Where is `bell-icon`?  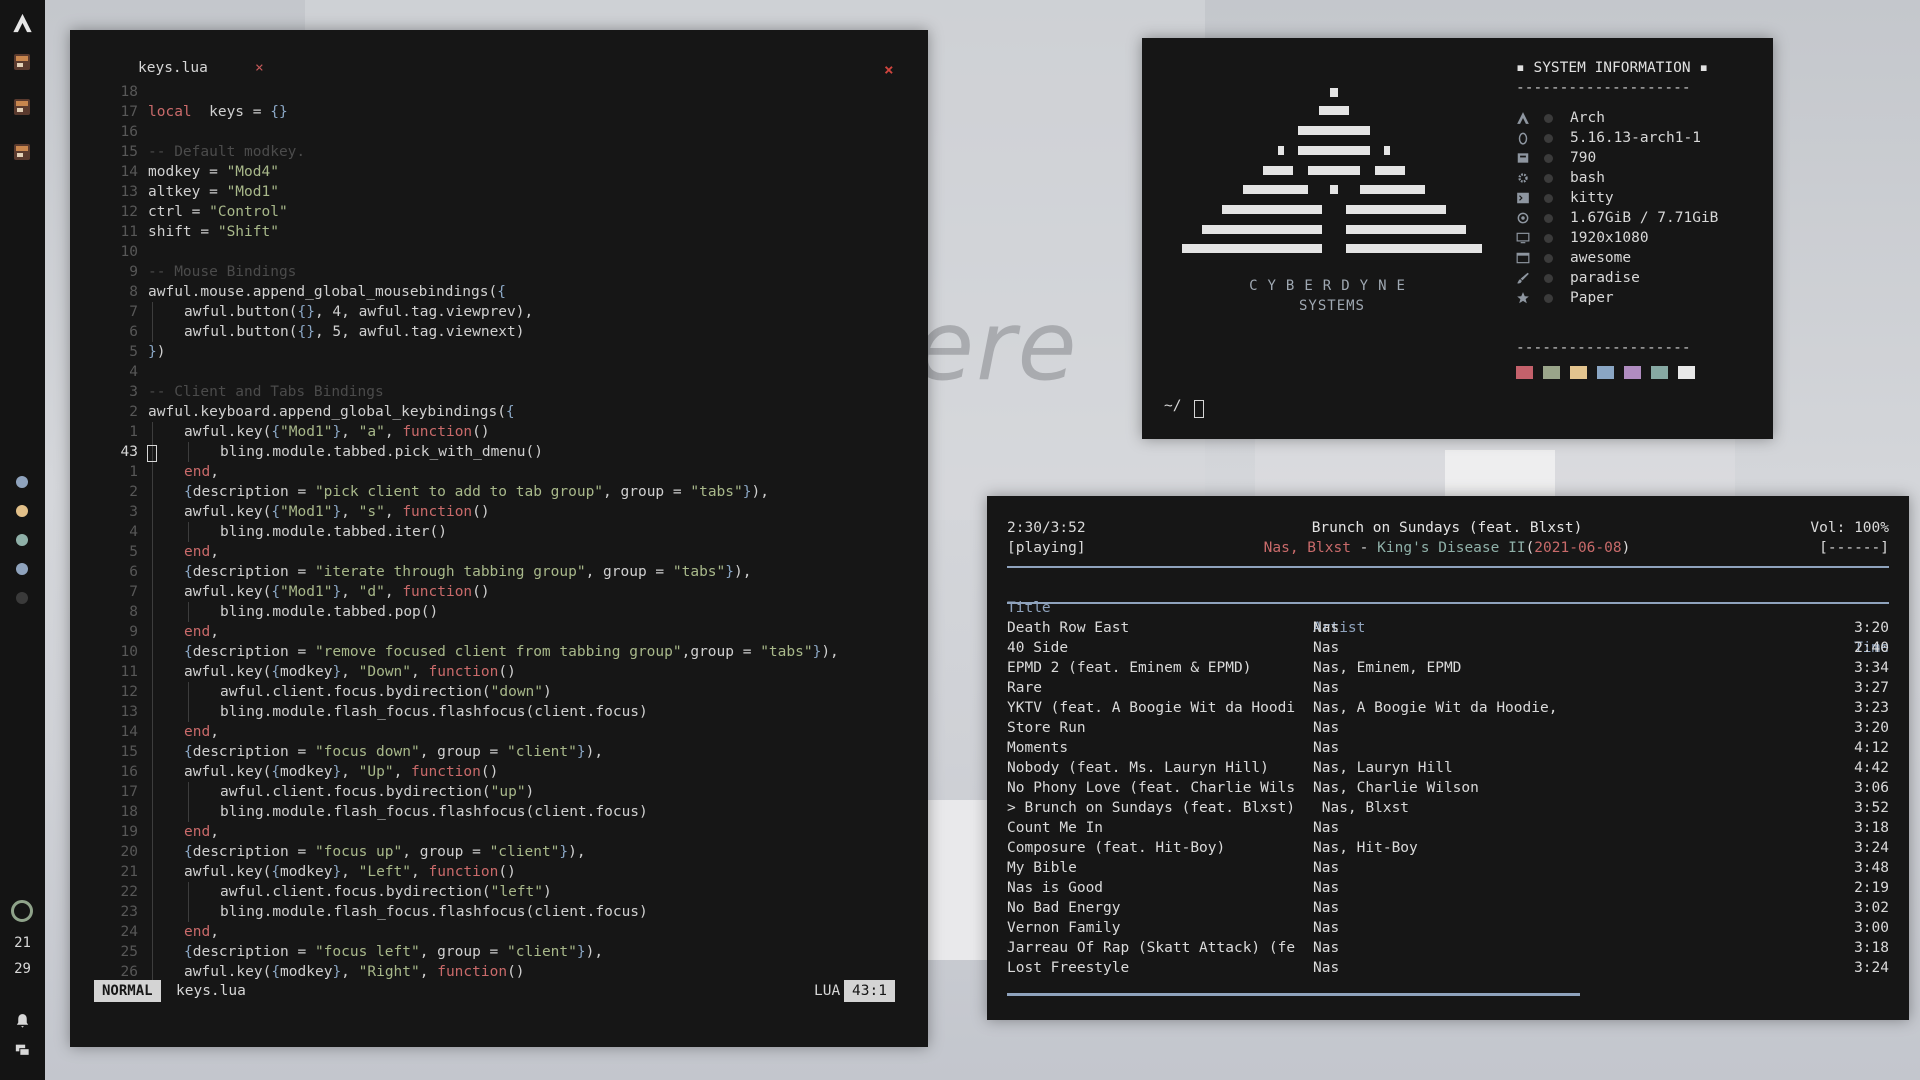 bell-icon is located at coordinates (22, 1020).